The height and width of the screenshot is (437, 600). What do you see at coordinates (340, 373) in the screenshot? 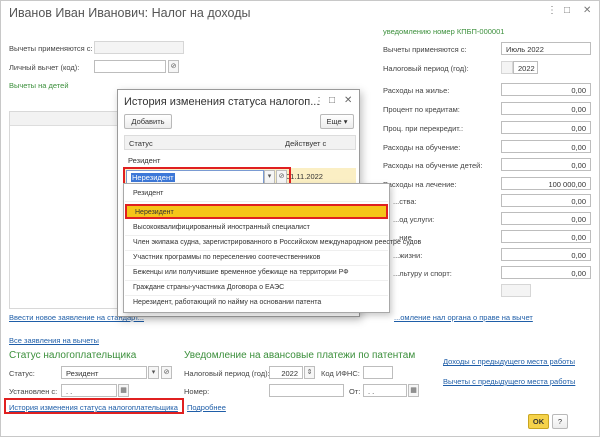
I see `ifns-label: Код ИФНС:` at bounding box center [340, 373].